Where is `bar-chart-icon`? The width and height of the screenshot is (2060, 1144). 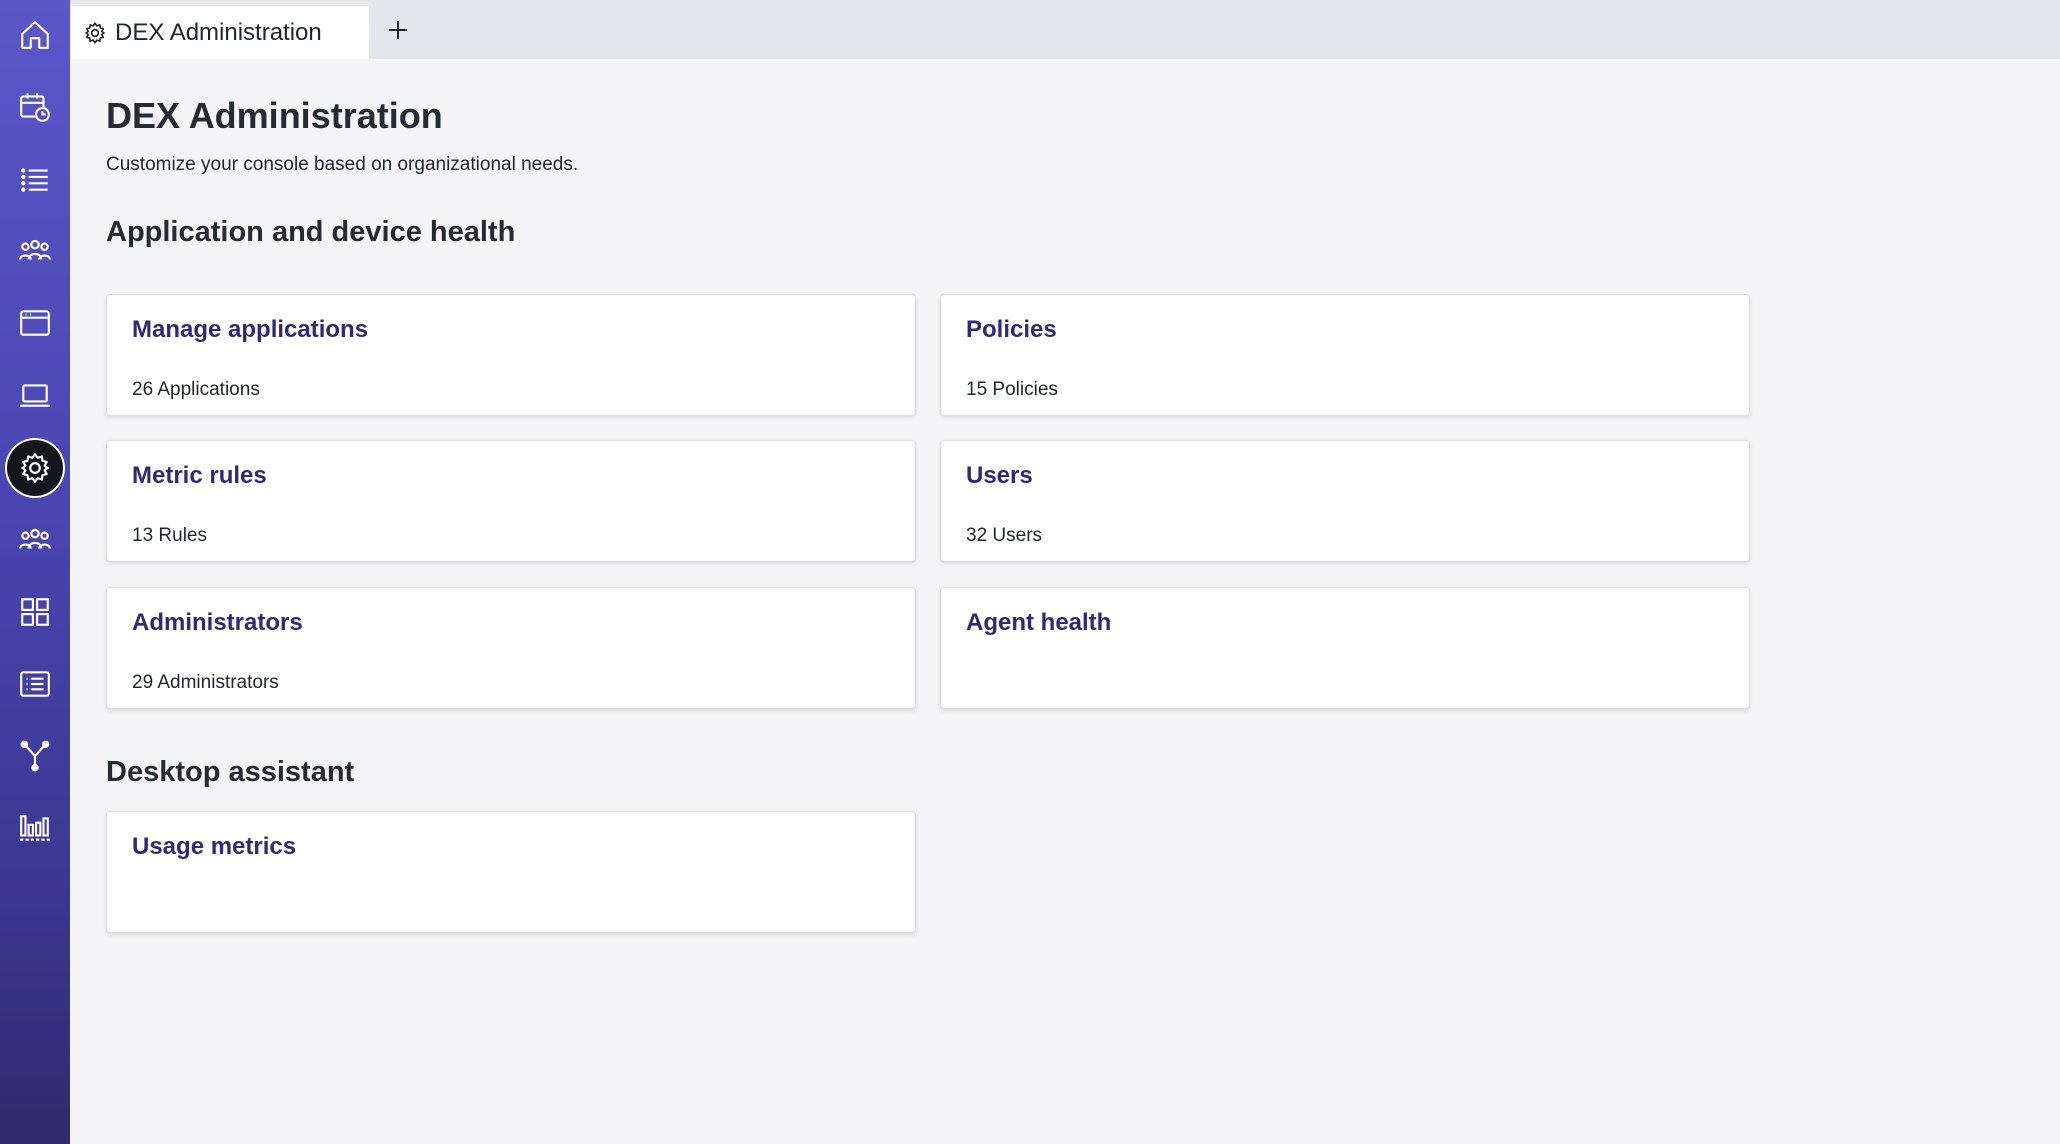 bar-chart-icon is located at coordinates (35, 828).